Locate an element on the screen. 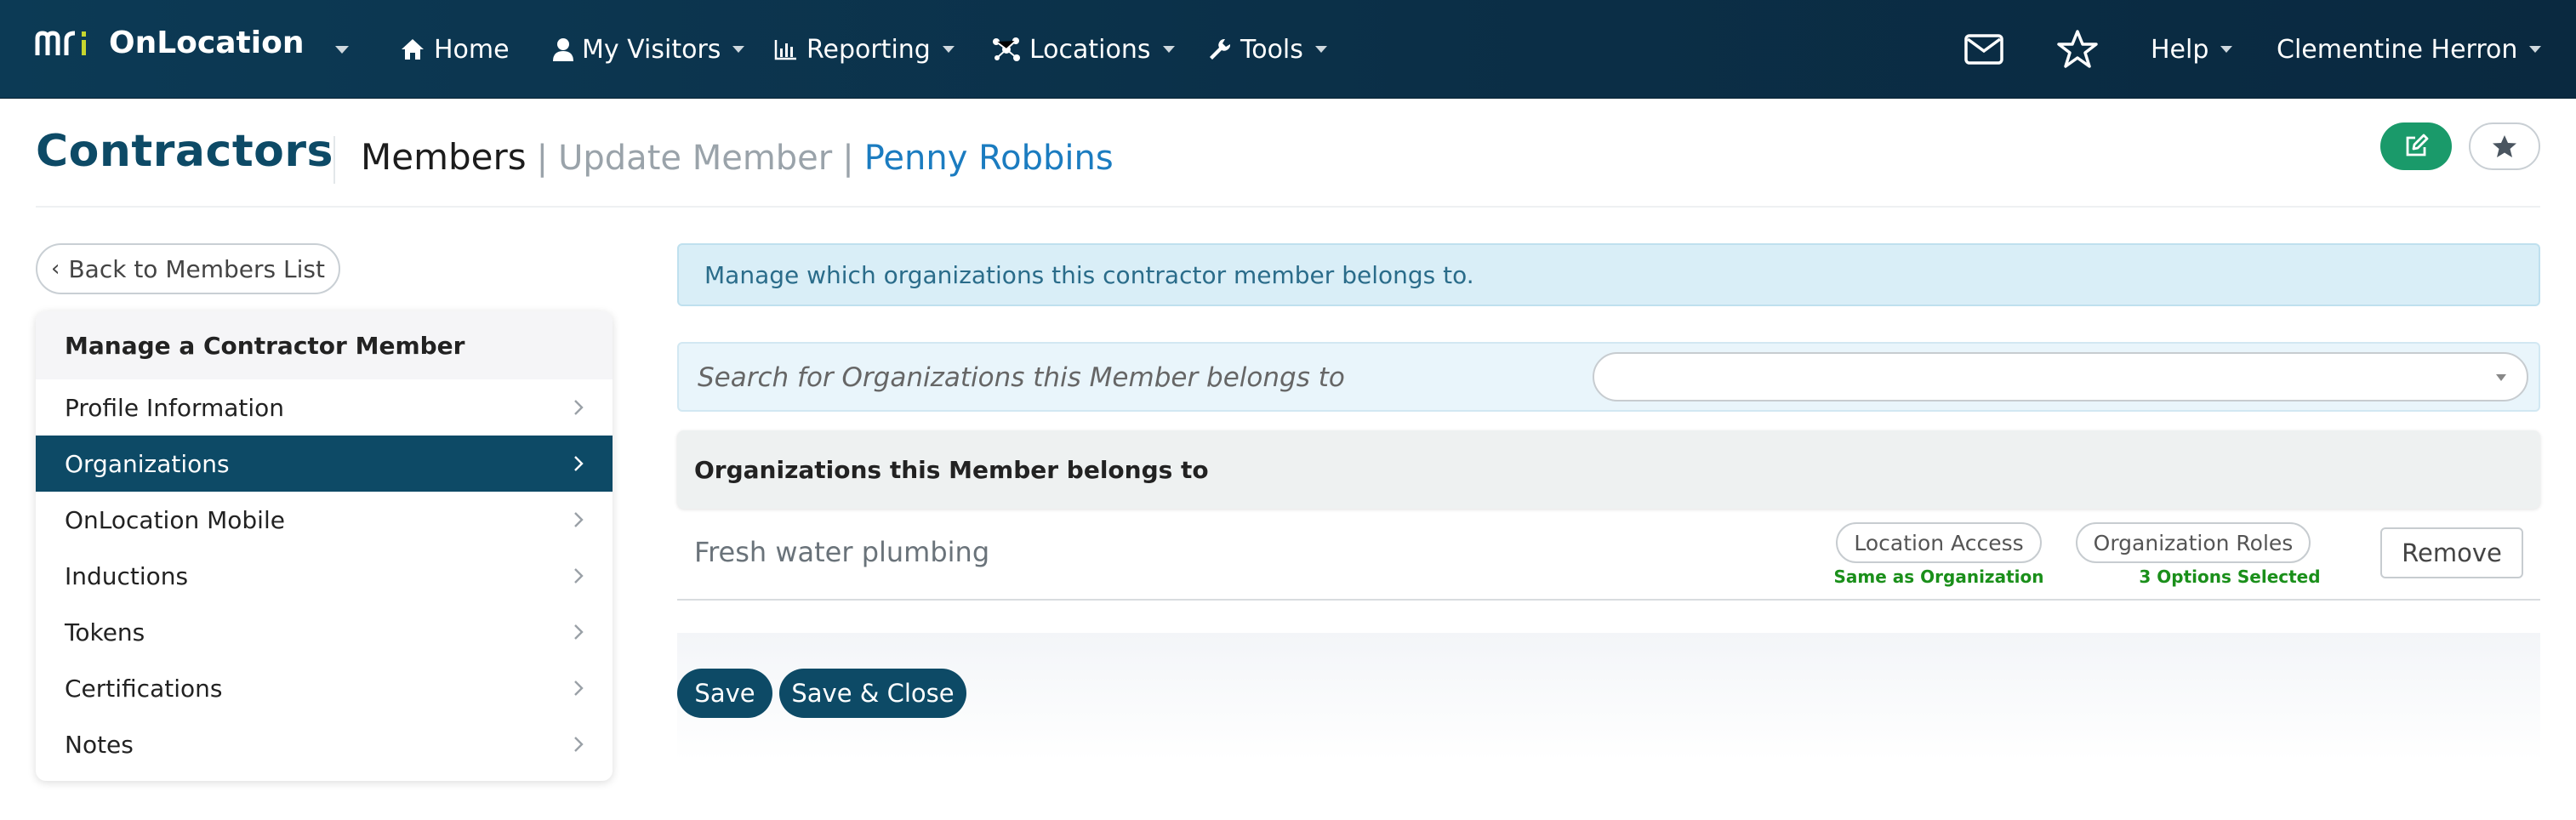 This screenshot has height=820, width=2576. favorite-button is located at coordinates (2505, 146).